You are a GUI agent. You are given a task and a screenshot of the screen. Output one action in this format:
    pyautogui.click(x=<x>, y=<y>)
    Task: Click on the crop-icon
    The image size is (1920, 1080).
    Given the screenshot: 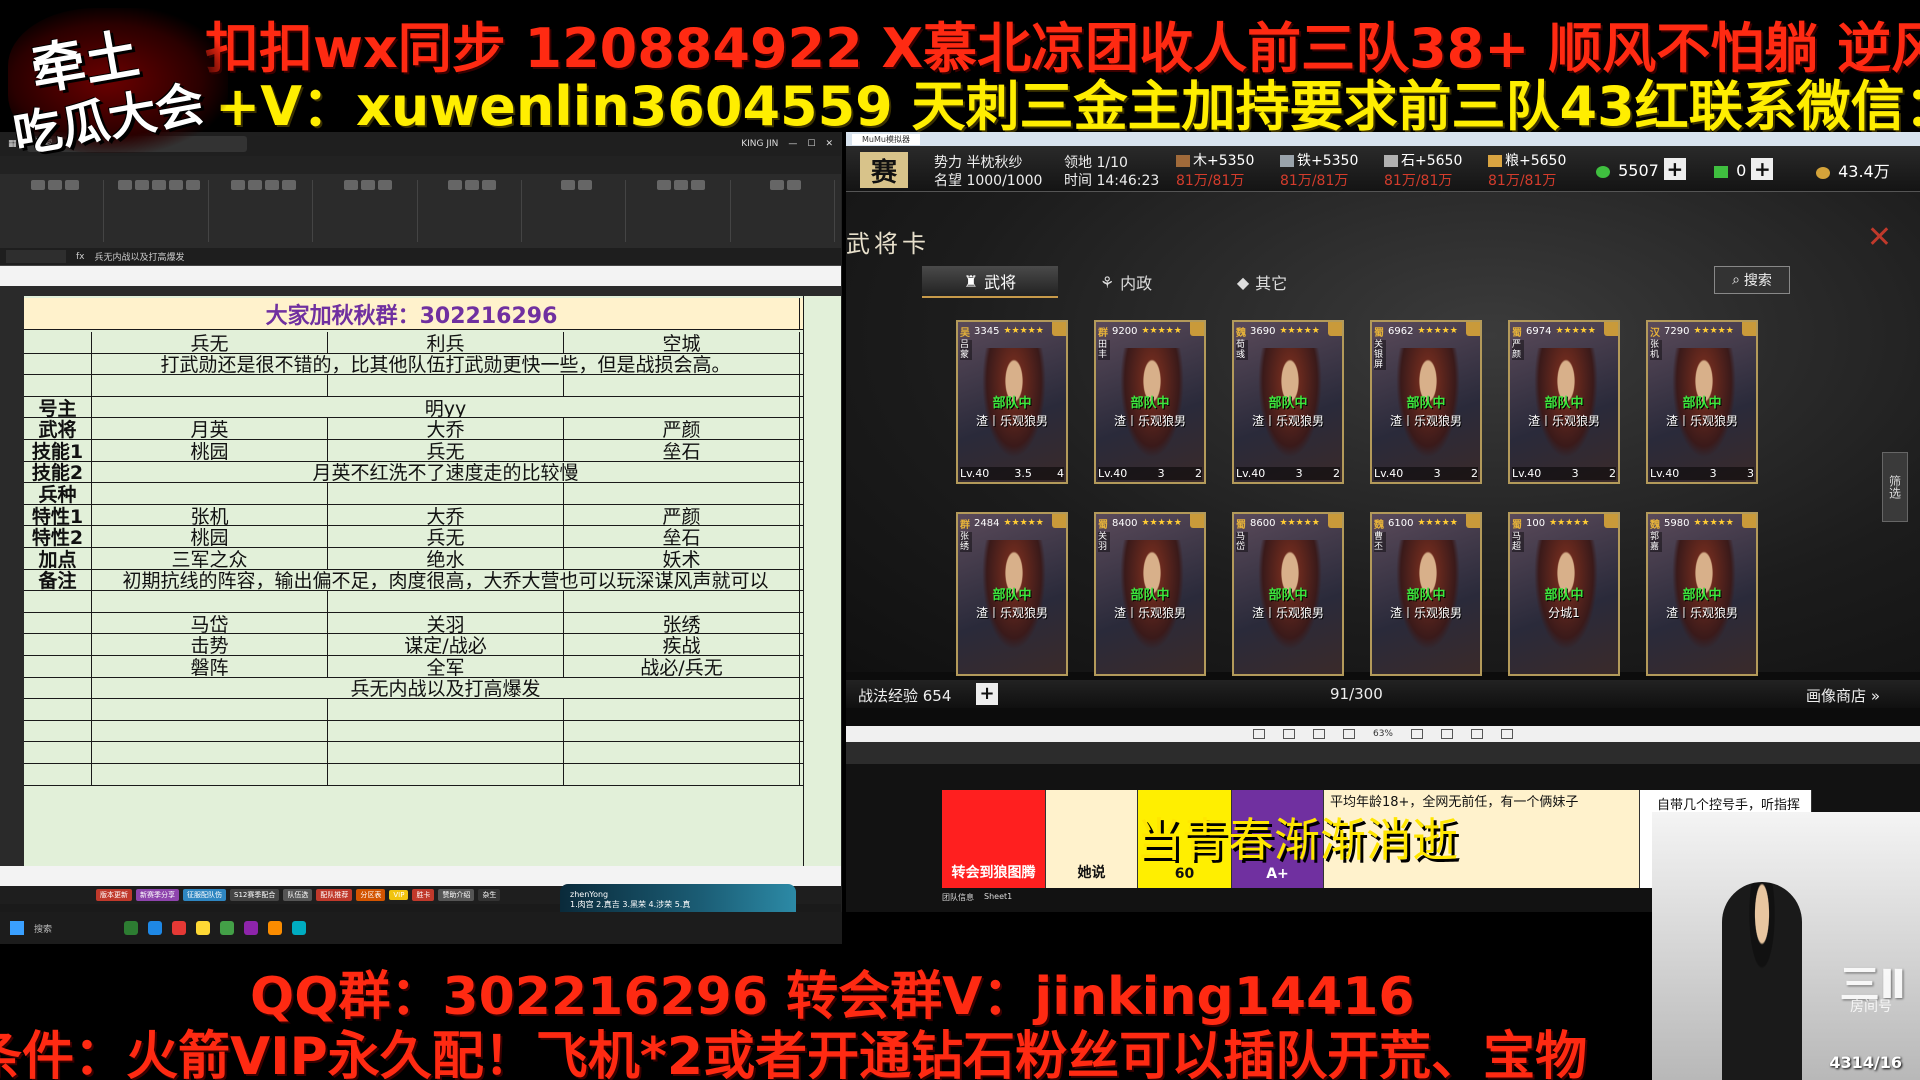 What is the action you would take?
    pyautogui.click(x=1477, y=734)
    